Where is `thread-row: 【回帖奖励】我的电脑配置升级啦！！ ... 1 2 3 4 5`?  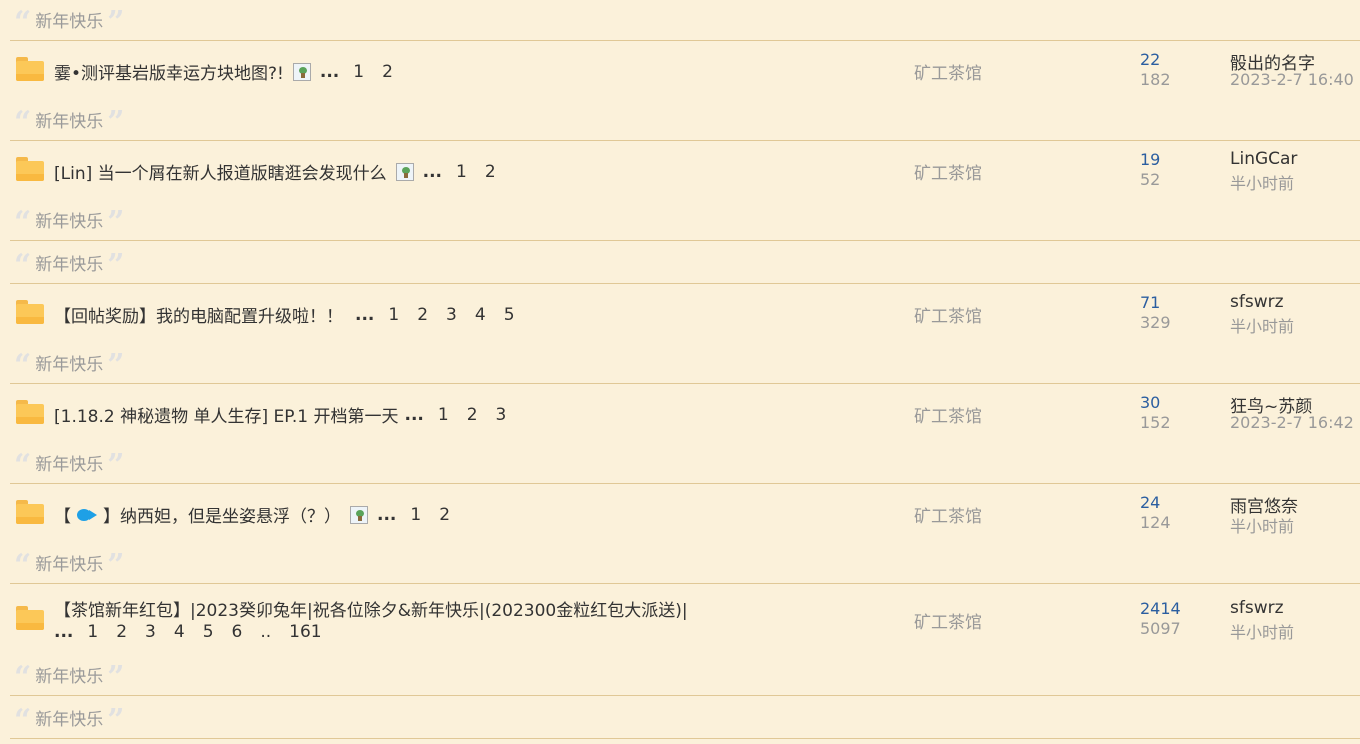
thread-row: 【回帖奖励】我的电脑配置升级啦！！ ... 1 2 3 4 5 is located at coordinates (289, 315).